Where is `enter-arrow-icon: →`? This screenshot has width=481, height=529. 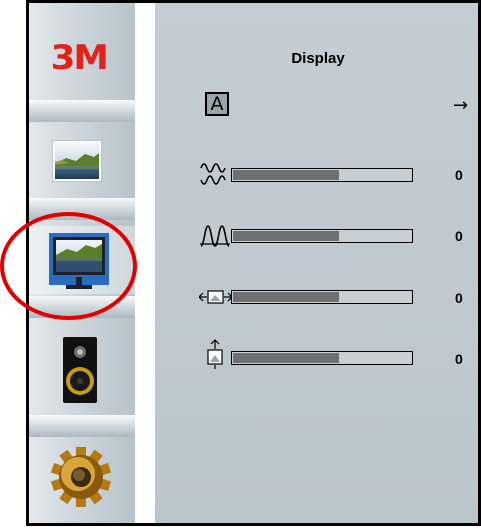
enter-arrow-icon: → is located at coordinates (460, 106).